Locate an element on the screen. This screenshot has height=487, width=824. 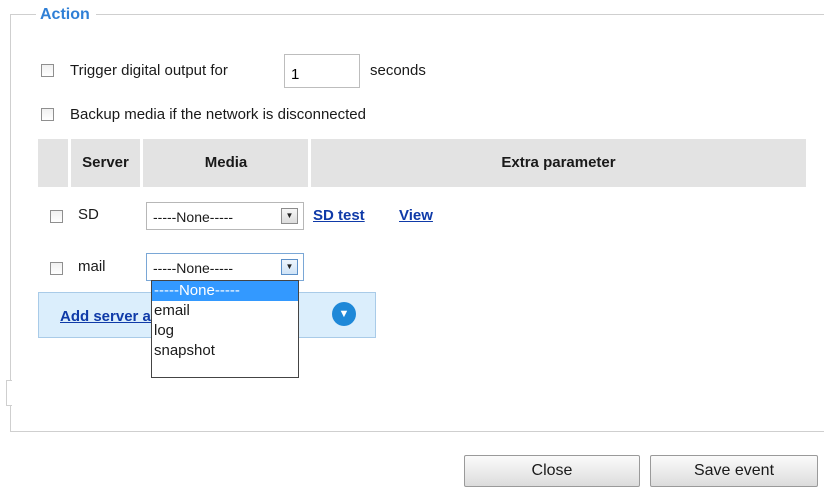
header-server: Server is located at coordinates (105, 162).